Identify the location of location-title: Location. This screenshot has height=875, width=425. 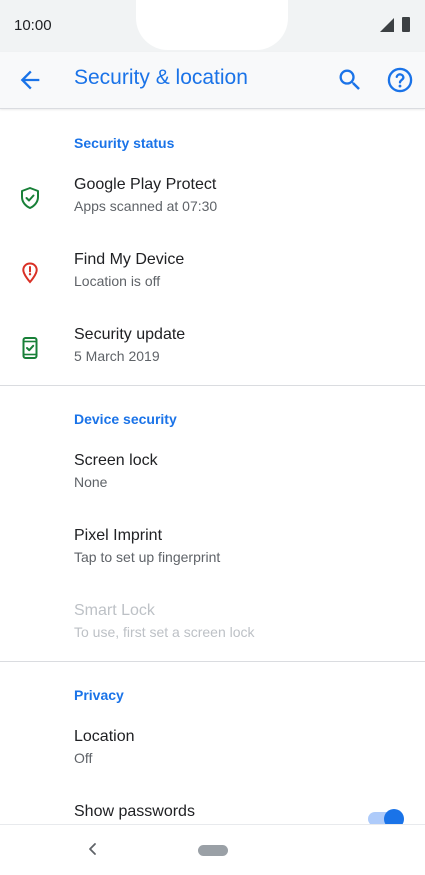
(104, 736).